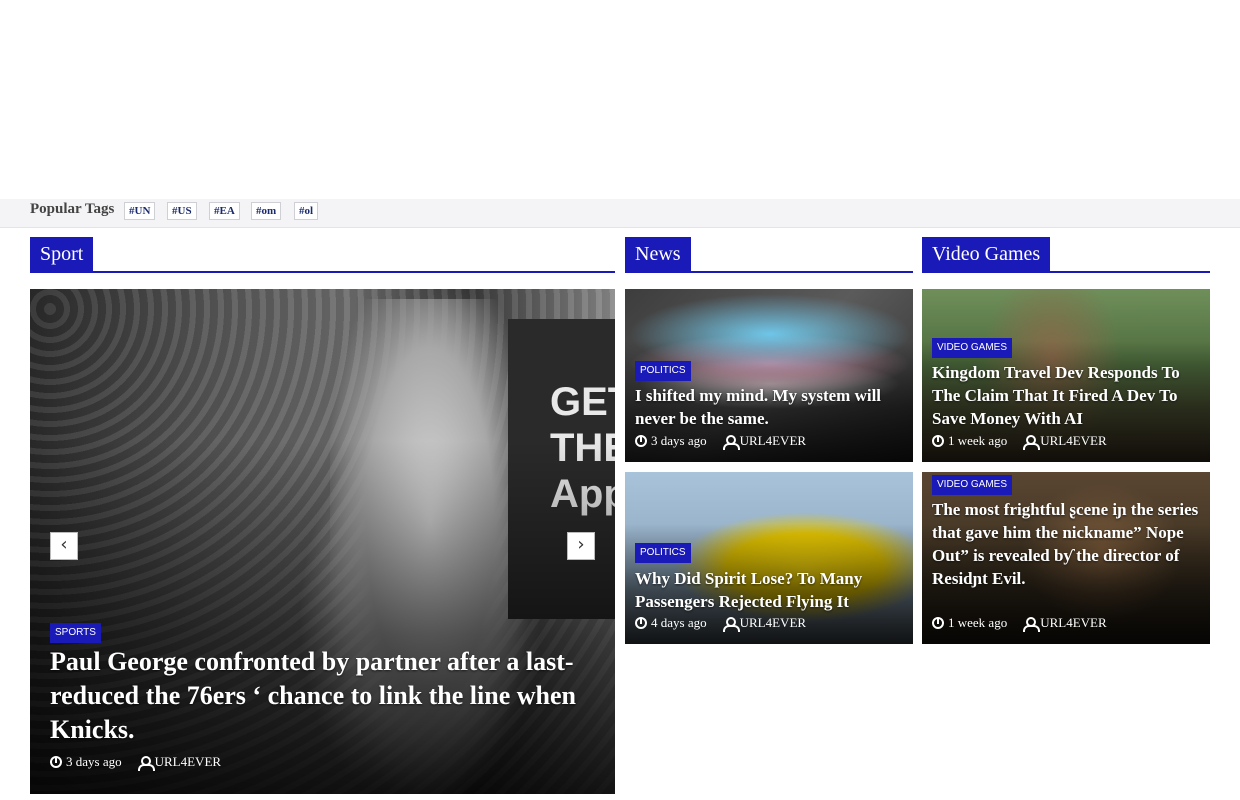 The width and height of the screenshot is (1240, 800). I want to click on section-title-news: News, so click(658, 254).